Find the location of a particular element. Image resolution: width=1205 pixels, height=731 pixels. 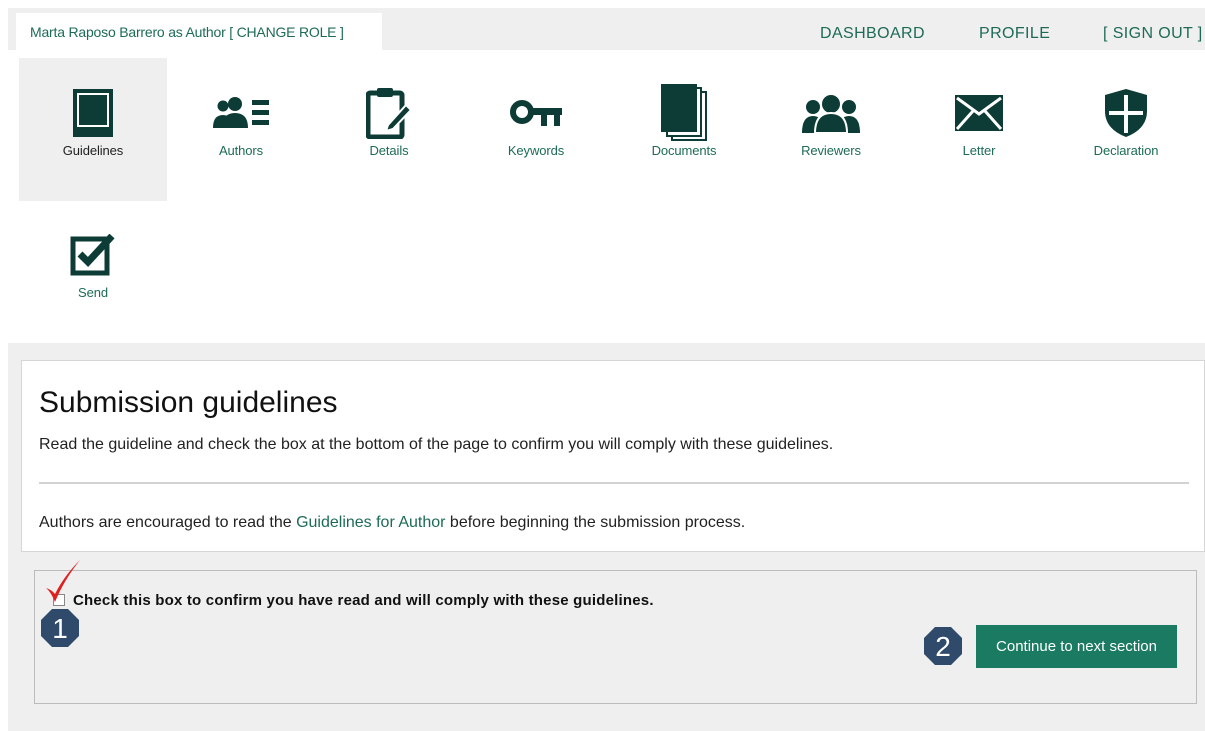

step-keywords: Keywords is located at coordinates (536, 129).